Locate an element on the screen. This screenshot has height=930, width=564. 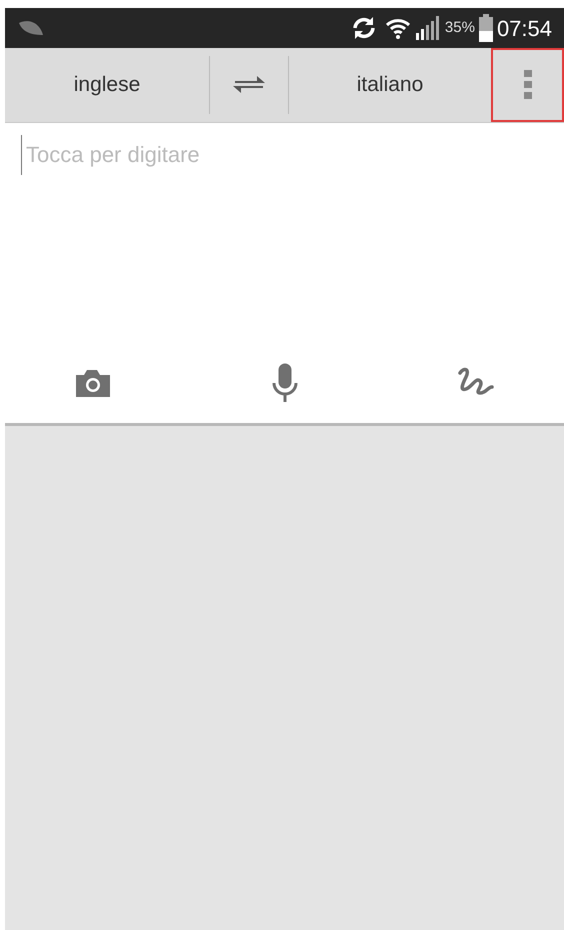
camera-icon is located at coordinates (93, 383).